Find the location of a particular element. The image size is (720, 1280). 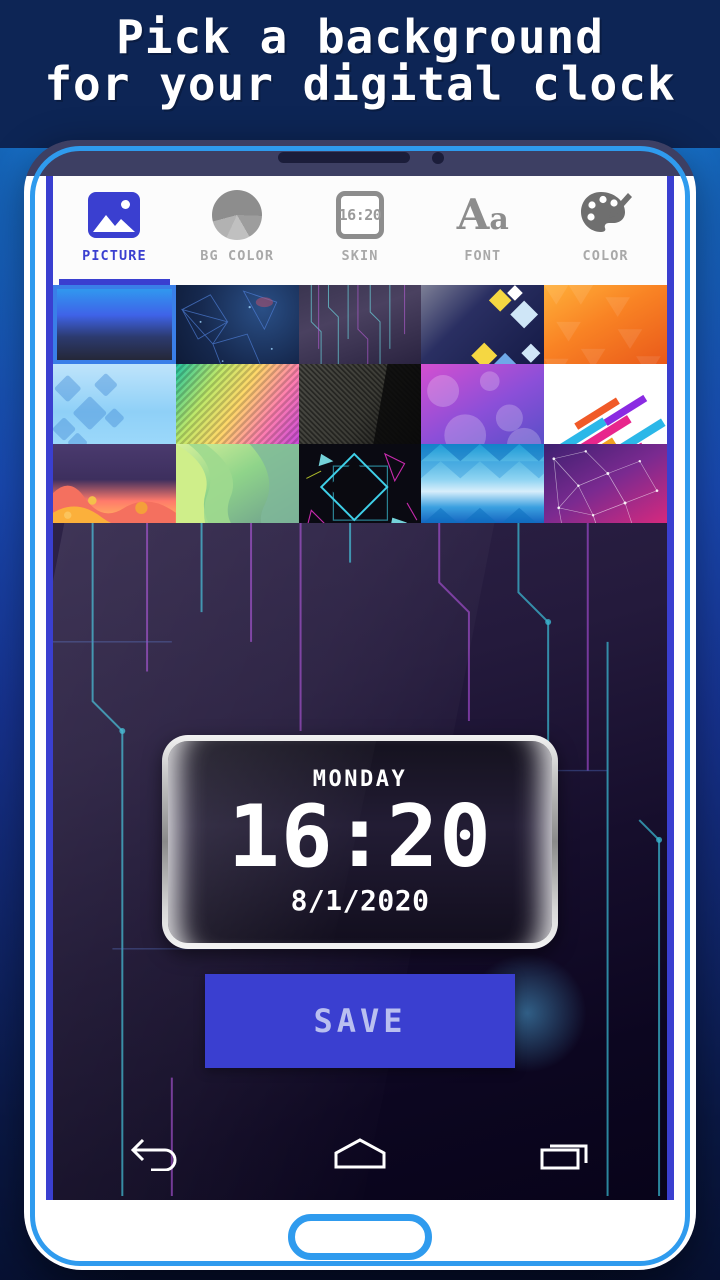

clock-time: 16:20 is located at coordinates (360, 837).